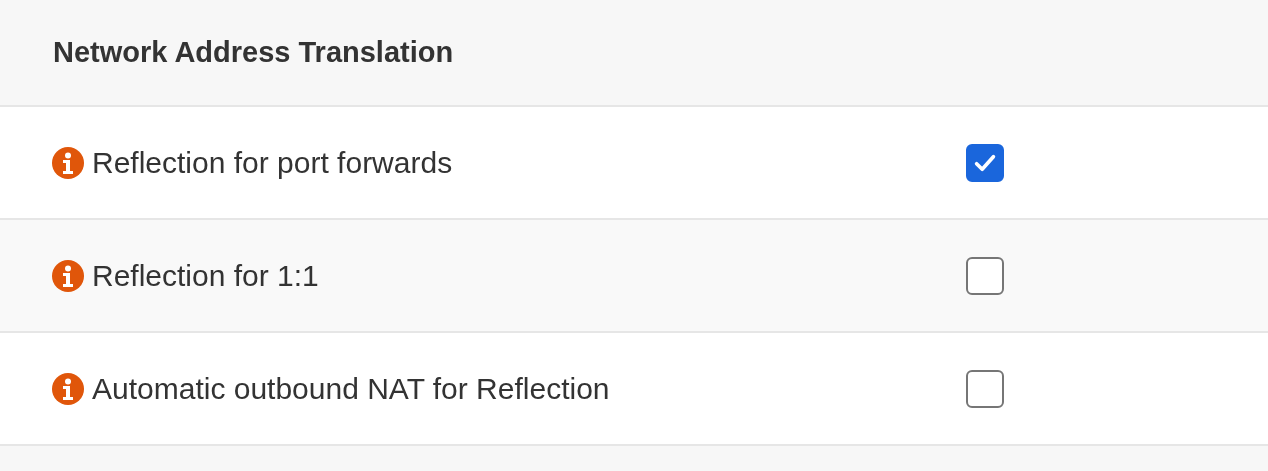  What do you see at coordinates (253, 52) in the screenshot?
I see `section-title: Network Address Translation` at bounding box center [253, 52].